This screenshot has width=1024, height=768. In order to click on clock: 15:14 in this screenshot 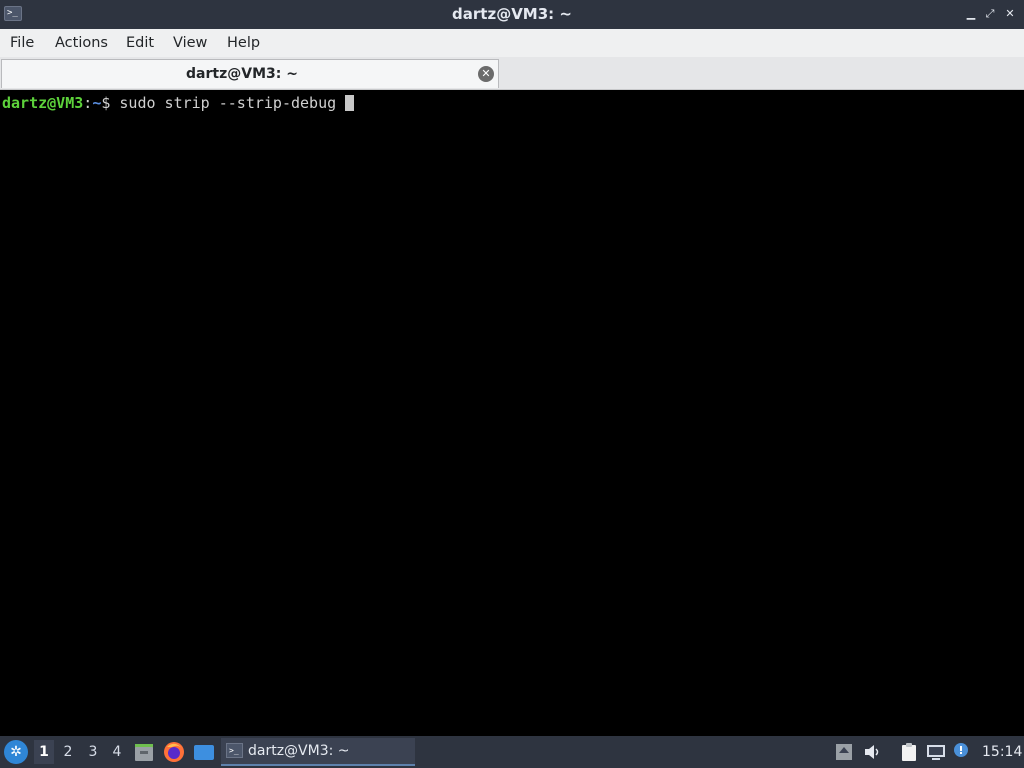, I will do `click(1002, 752)`.